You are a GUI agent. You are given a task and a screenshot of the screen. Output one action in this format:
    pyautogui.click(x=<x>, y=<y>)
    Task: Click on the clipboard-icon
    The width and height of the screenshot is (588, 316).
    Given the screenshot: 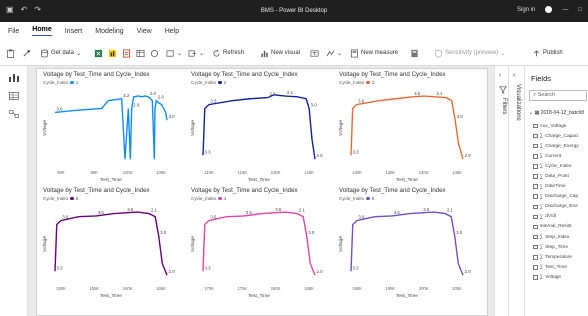 What is the action you would take?
    pyautogui.click(x=10, y=53)
    